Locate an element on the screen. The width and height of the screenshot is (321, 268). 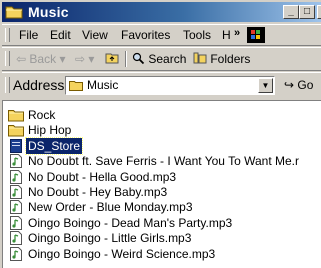
address-bar: Address Music ▼ ↪ Go is located at coordinates (161, 85).